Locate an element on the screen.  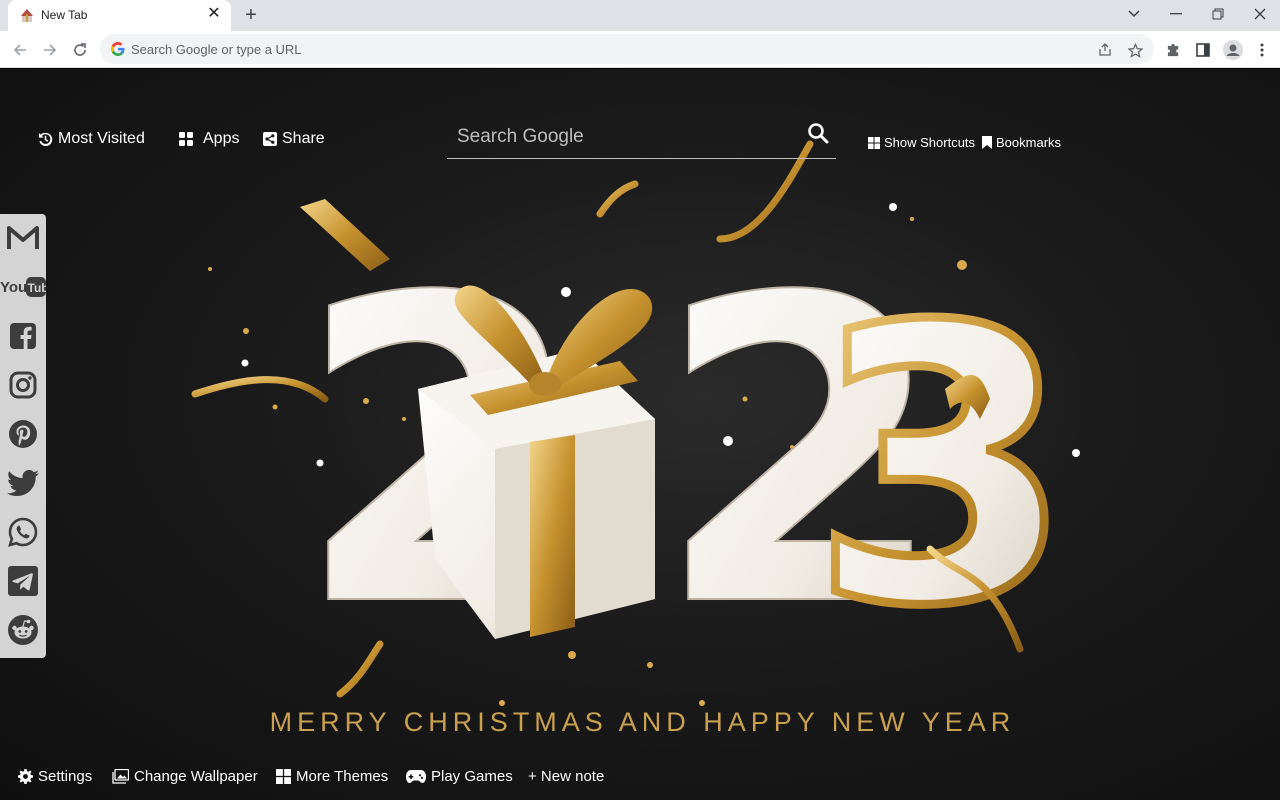
more-themes-label: More Themes is located at coordinates (342, 776).